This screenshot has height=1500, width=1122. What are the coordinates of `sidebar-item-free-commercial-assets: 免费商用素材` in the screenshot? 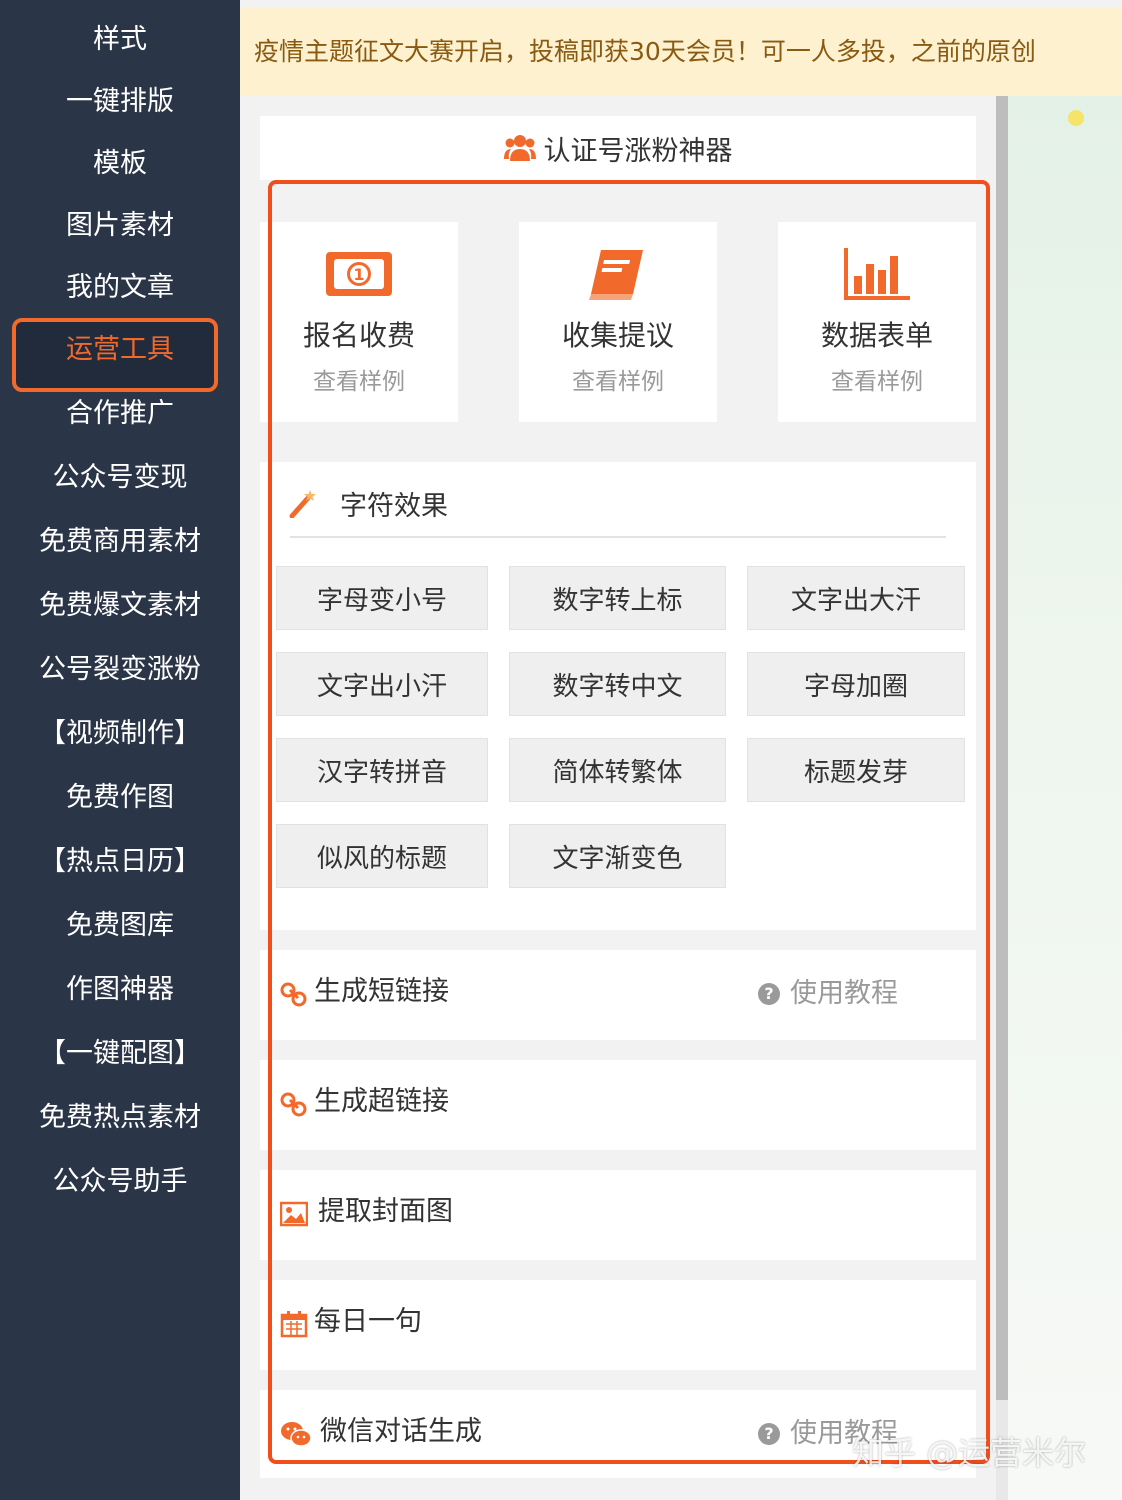 It's located at (120, 542).